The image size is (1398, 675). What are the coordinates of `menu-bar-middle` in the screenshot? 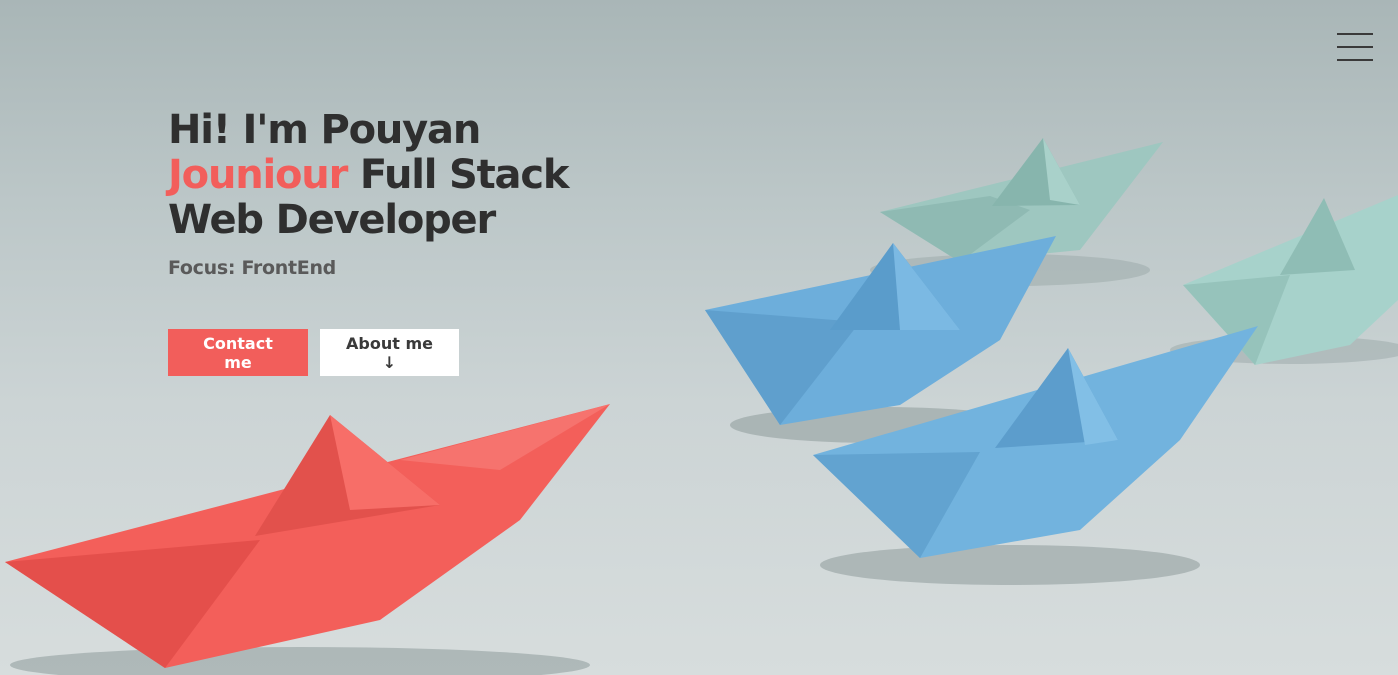 It's located at (1355, 47).